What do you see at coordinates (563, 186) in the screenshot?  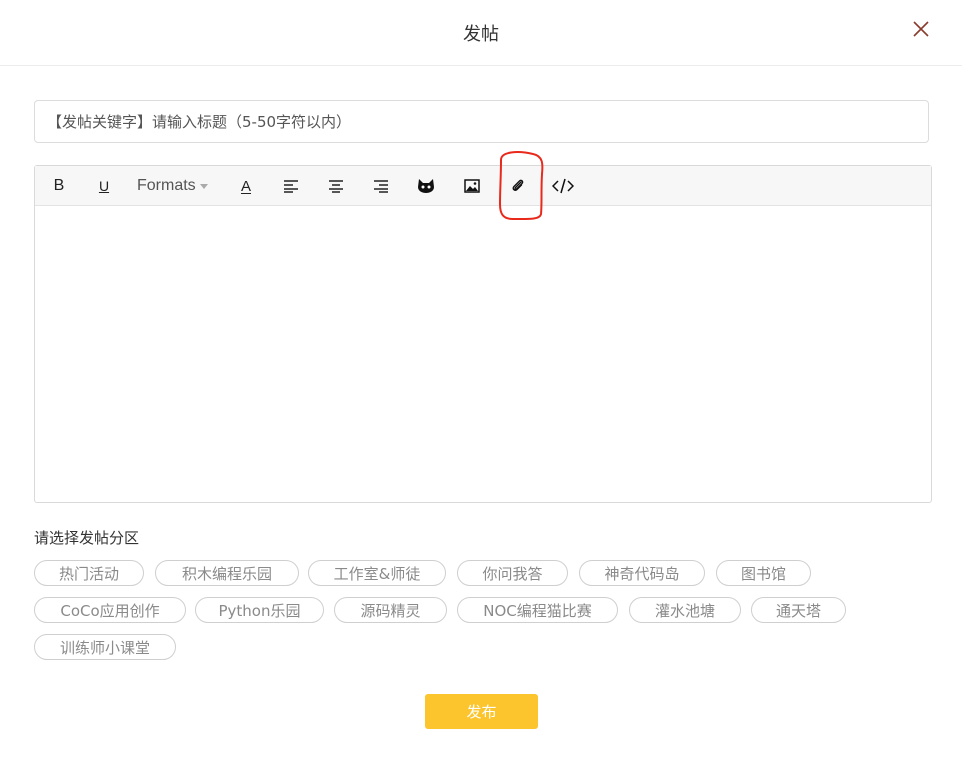 I see `code-icon` at bounding box center [563, 186].